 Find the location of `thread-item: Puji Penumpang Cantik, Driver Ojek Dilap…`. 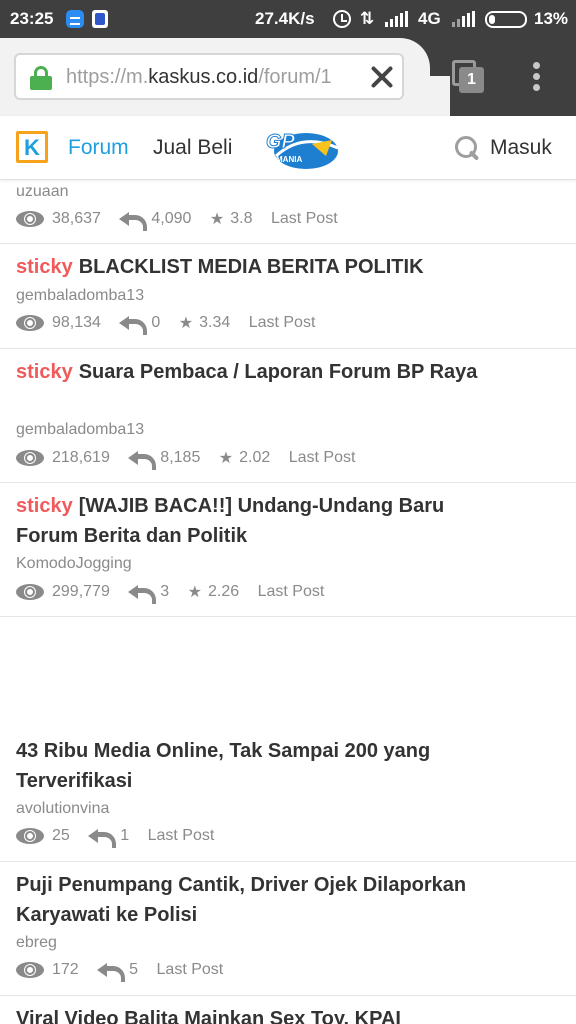

thread-item: Puji Penumpang Cantik, Driver Ojek Dilap… is located at coordinates (288, 929).